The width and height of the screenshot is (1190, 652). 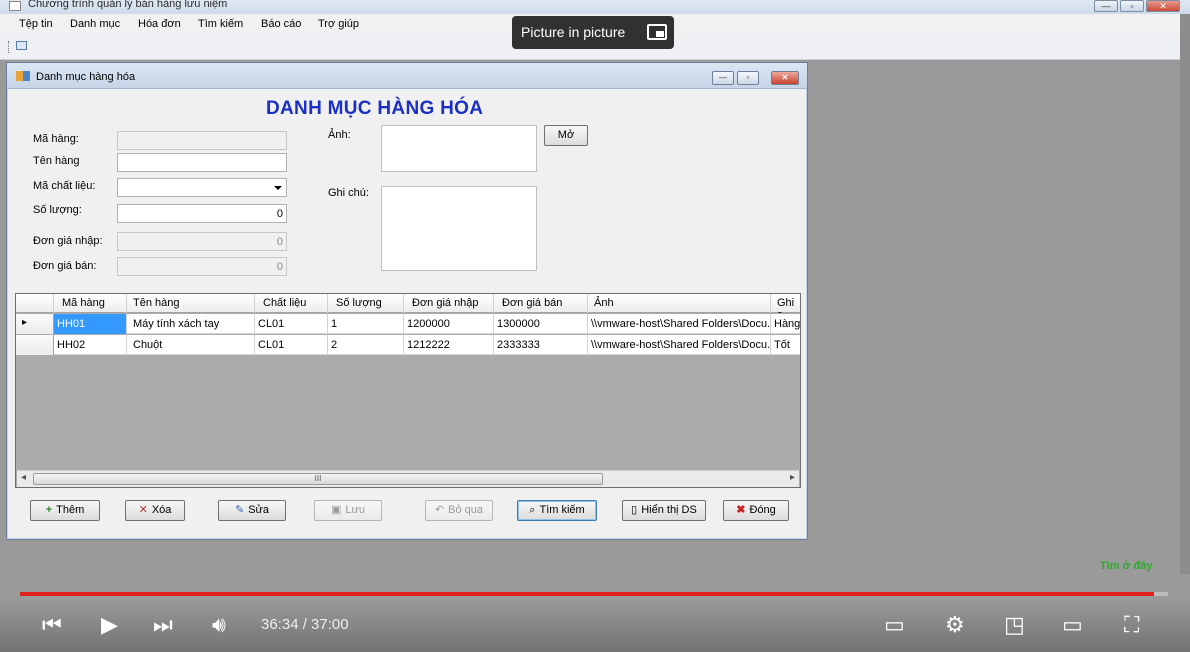 What do you see at coordinates (336, 510) in the screenshot?
I see `save-icon: ▣` at bounding box center [336, 510].